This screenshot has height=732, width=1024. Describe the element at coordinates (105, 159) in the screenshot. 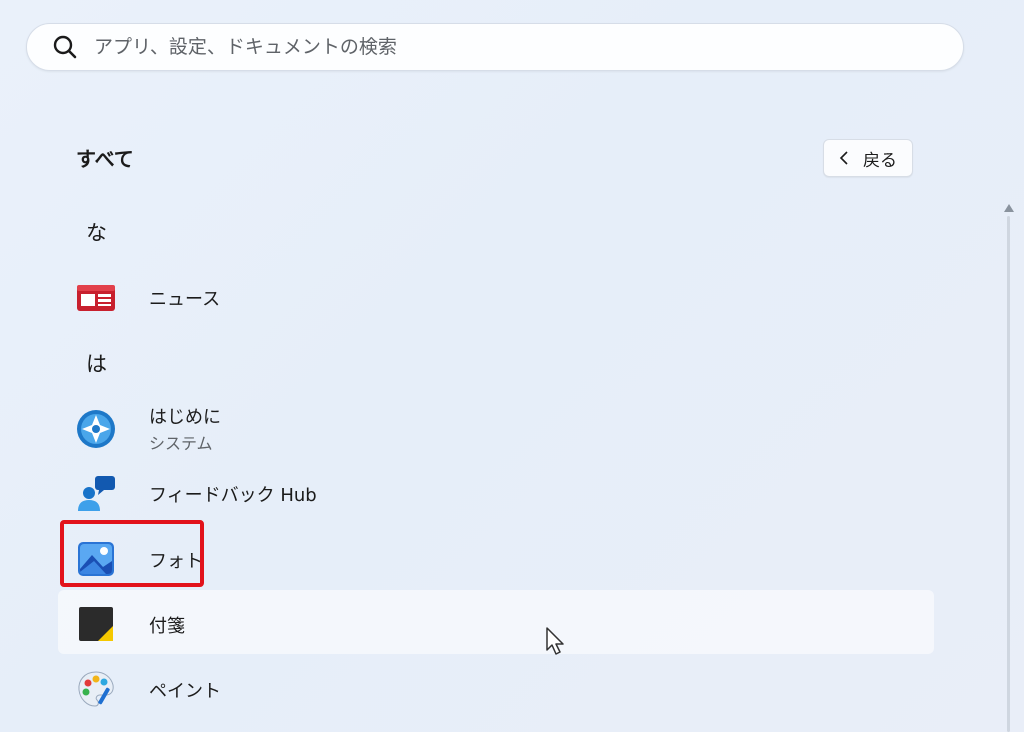

I see `page-title: すべて` at that location.